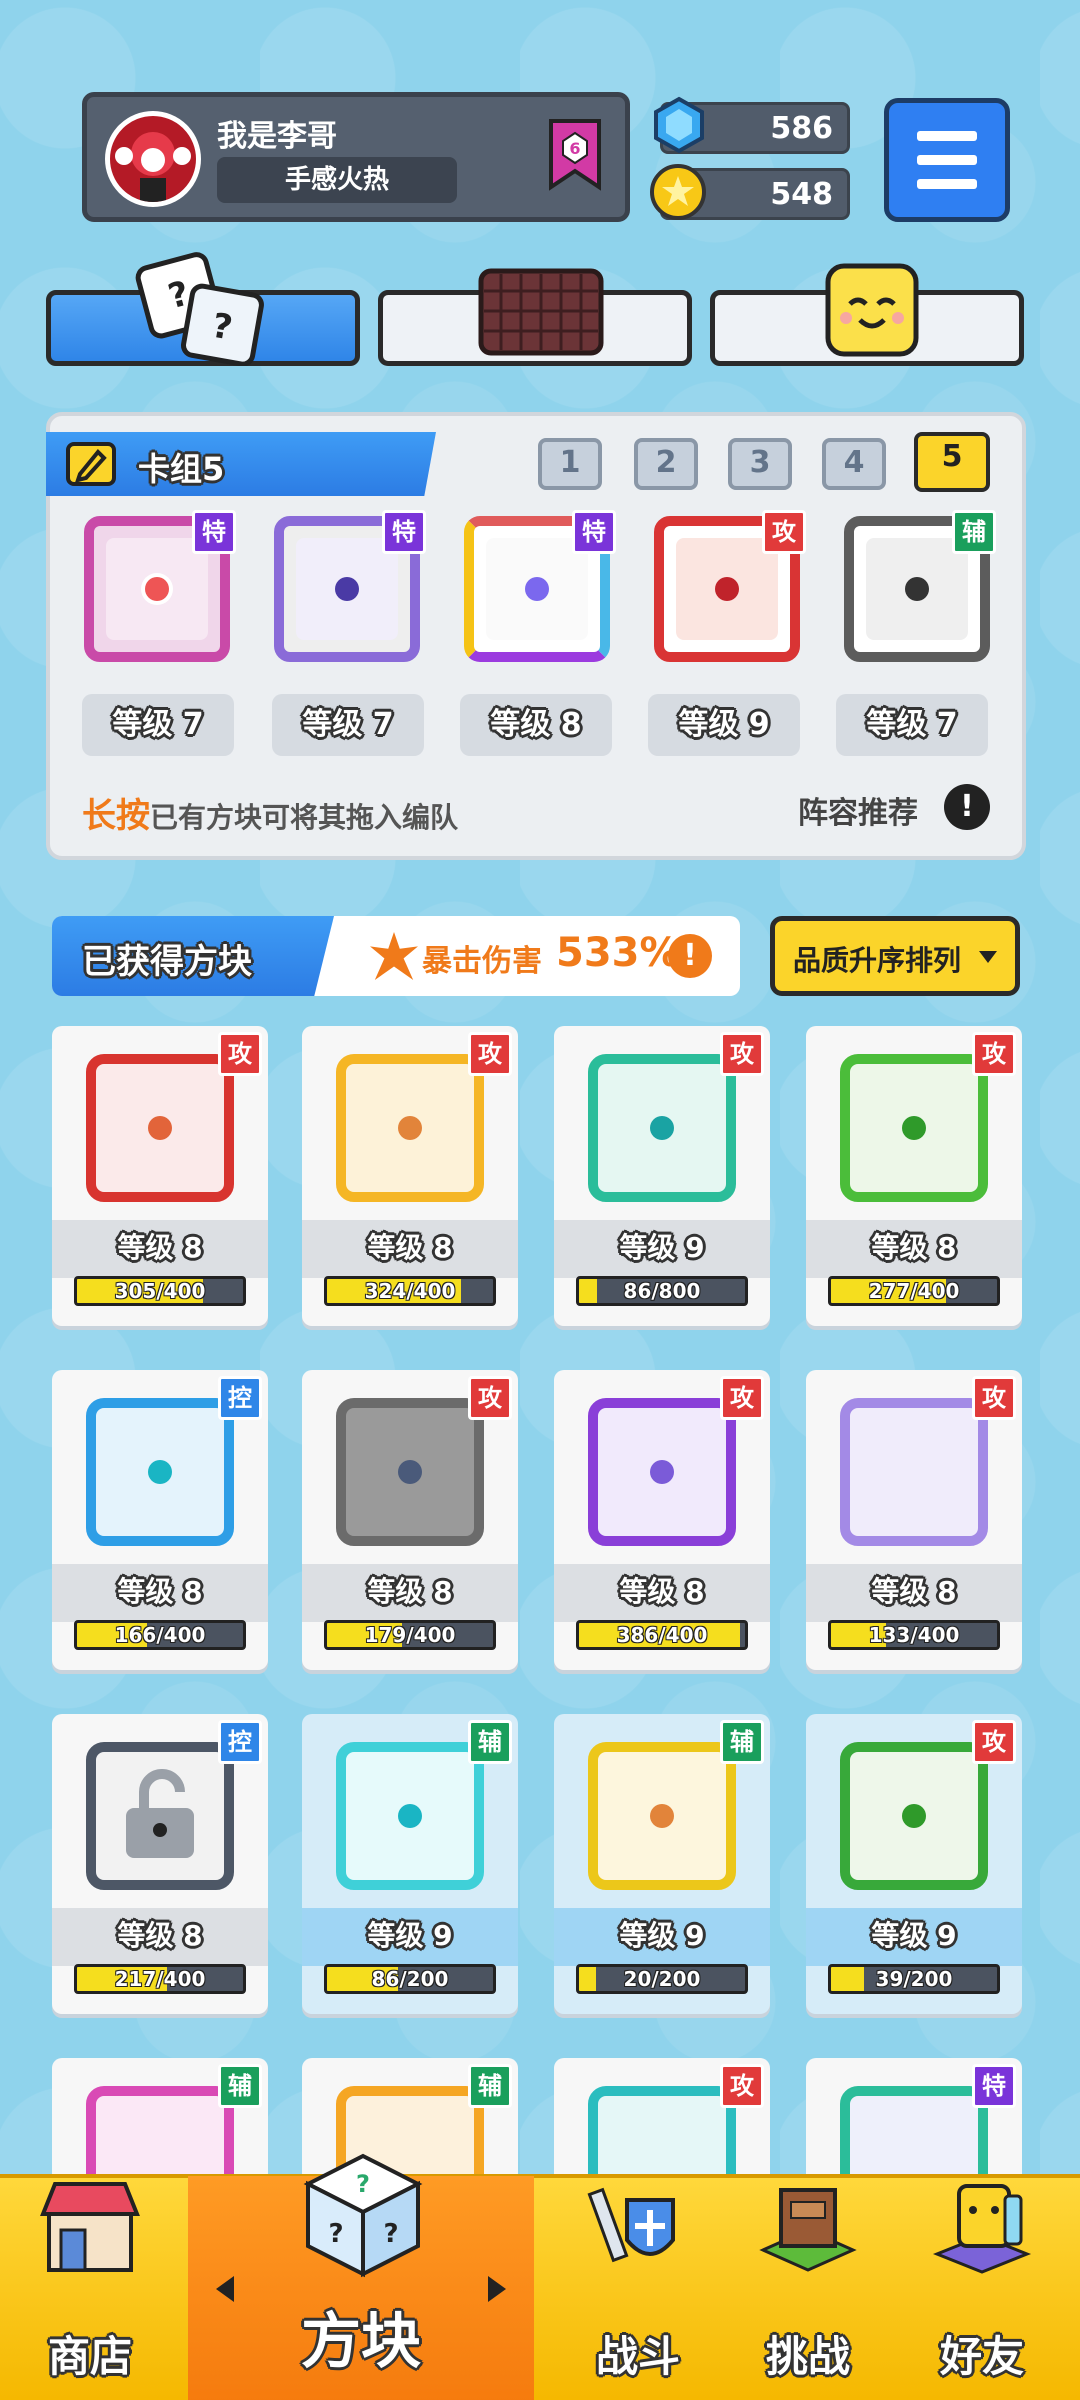  What do you see at coordinates (361, 2342) in the screenshot?
I see `nav-blocks-label: 方块` at bounding box center [361, 2342].